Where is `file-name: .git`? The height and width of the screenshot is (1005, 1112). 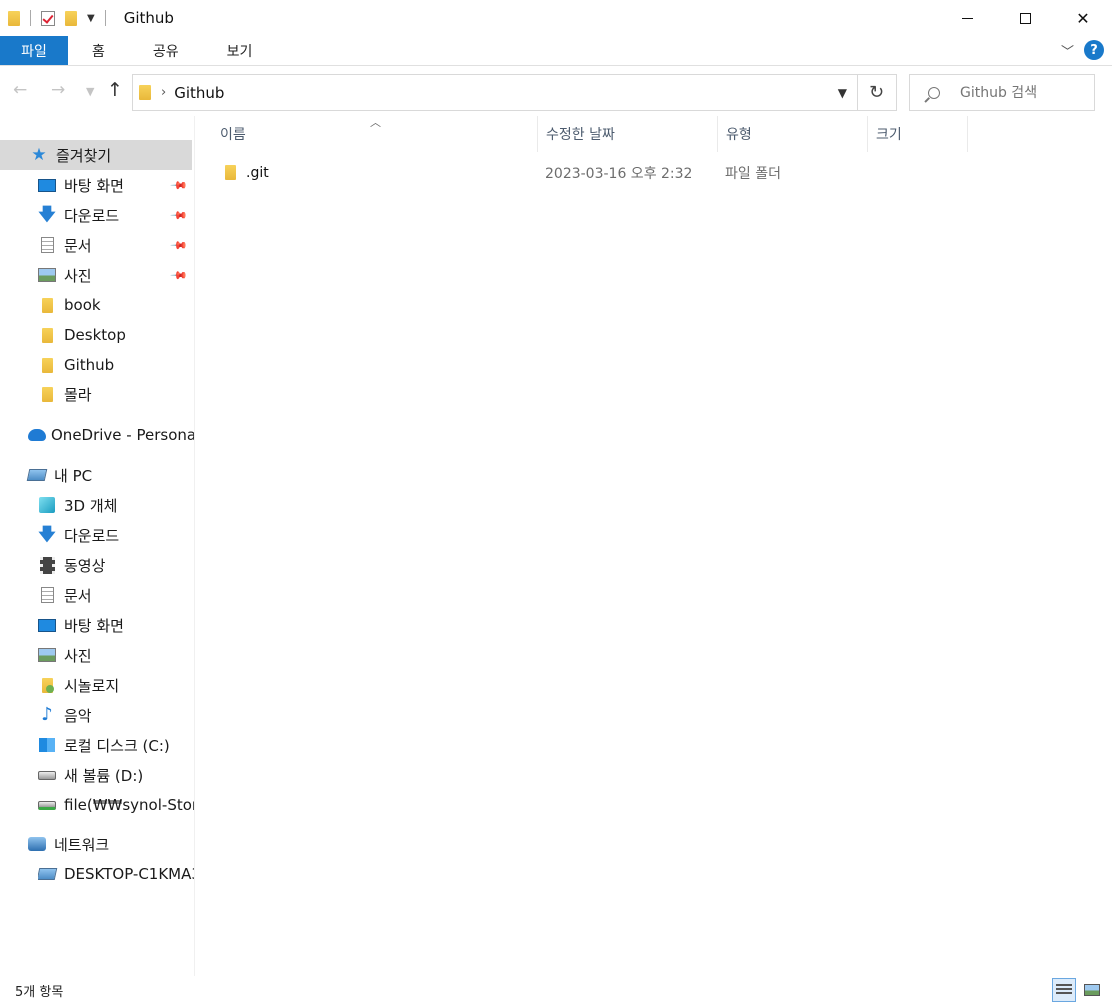 file-name: .git is located at coordinates (257, 173).